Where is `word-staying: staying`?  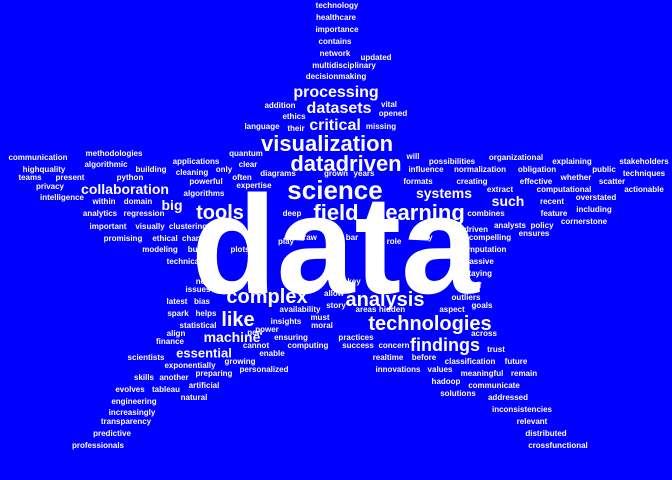 word-staying: staying is located at coordinates (478, 273).